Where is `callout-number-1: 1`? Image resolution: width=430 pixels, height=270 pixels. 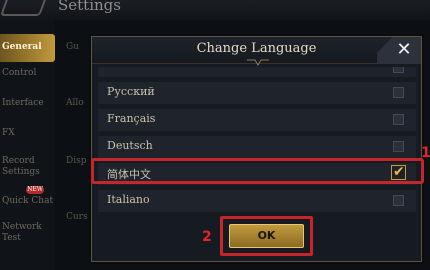
callout-number-1: 1 is located at coordinates (425, 153).